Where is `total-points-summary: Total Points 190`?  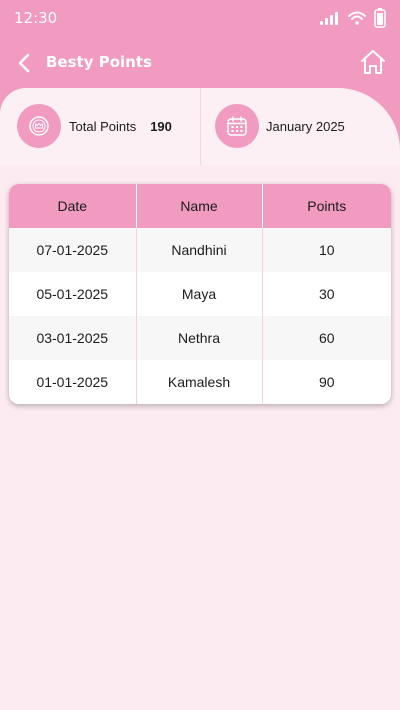
total-points-summary: Total Points 190 is located at coordinates (94, 126).